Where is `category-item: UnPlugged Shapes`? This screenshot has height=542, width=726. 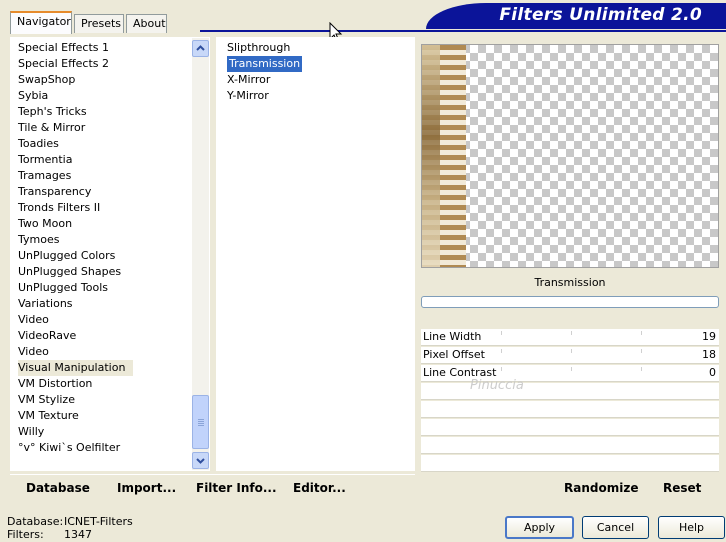 category-item: UnPlugged Shapes is located at coordinates (69, 272).